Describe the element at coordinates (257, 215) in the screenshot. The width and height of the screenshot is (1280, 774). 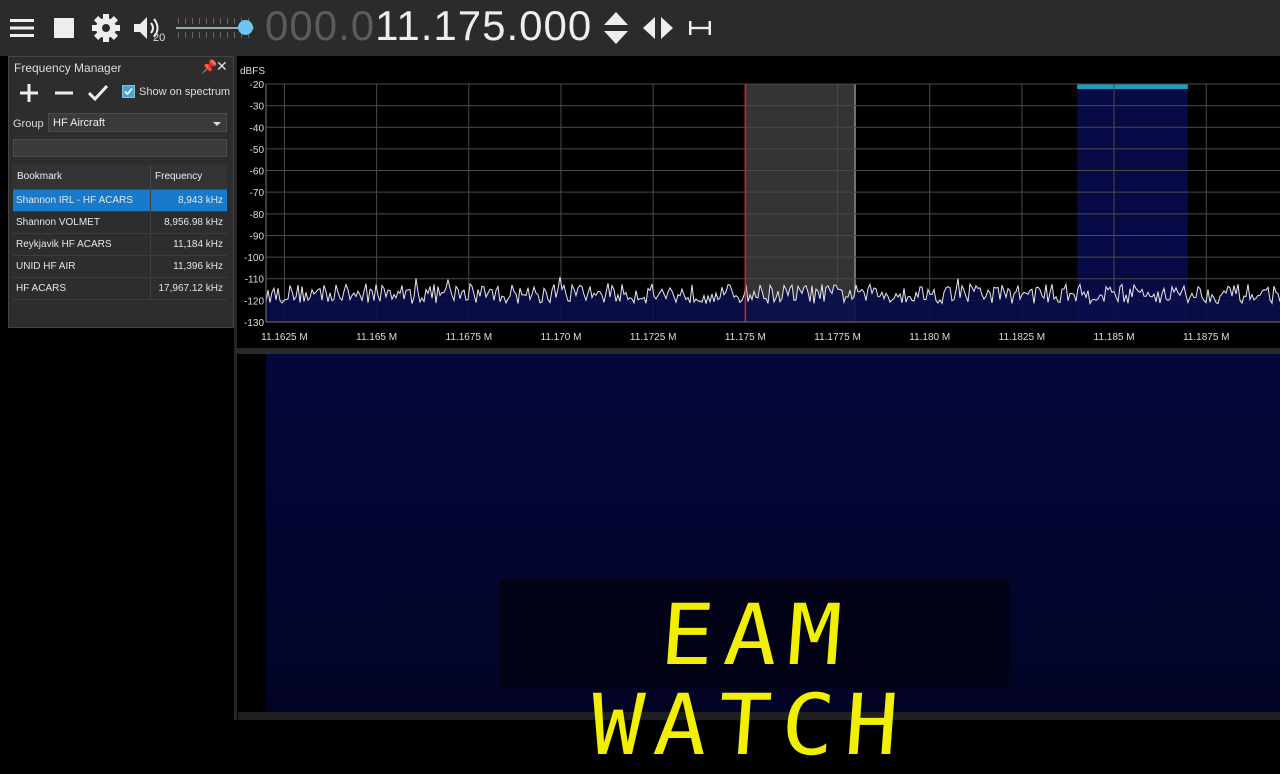
I see `db-tick-label: -80` at that location.